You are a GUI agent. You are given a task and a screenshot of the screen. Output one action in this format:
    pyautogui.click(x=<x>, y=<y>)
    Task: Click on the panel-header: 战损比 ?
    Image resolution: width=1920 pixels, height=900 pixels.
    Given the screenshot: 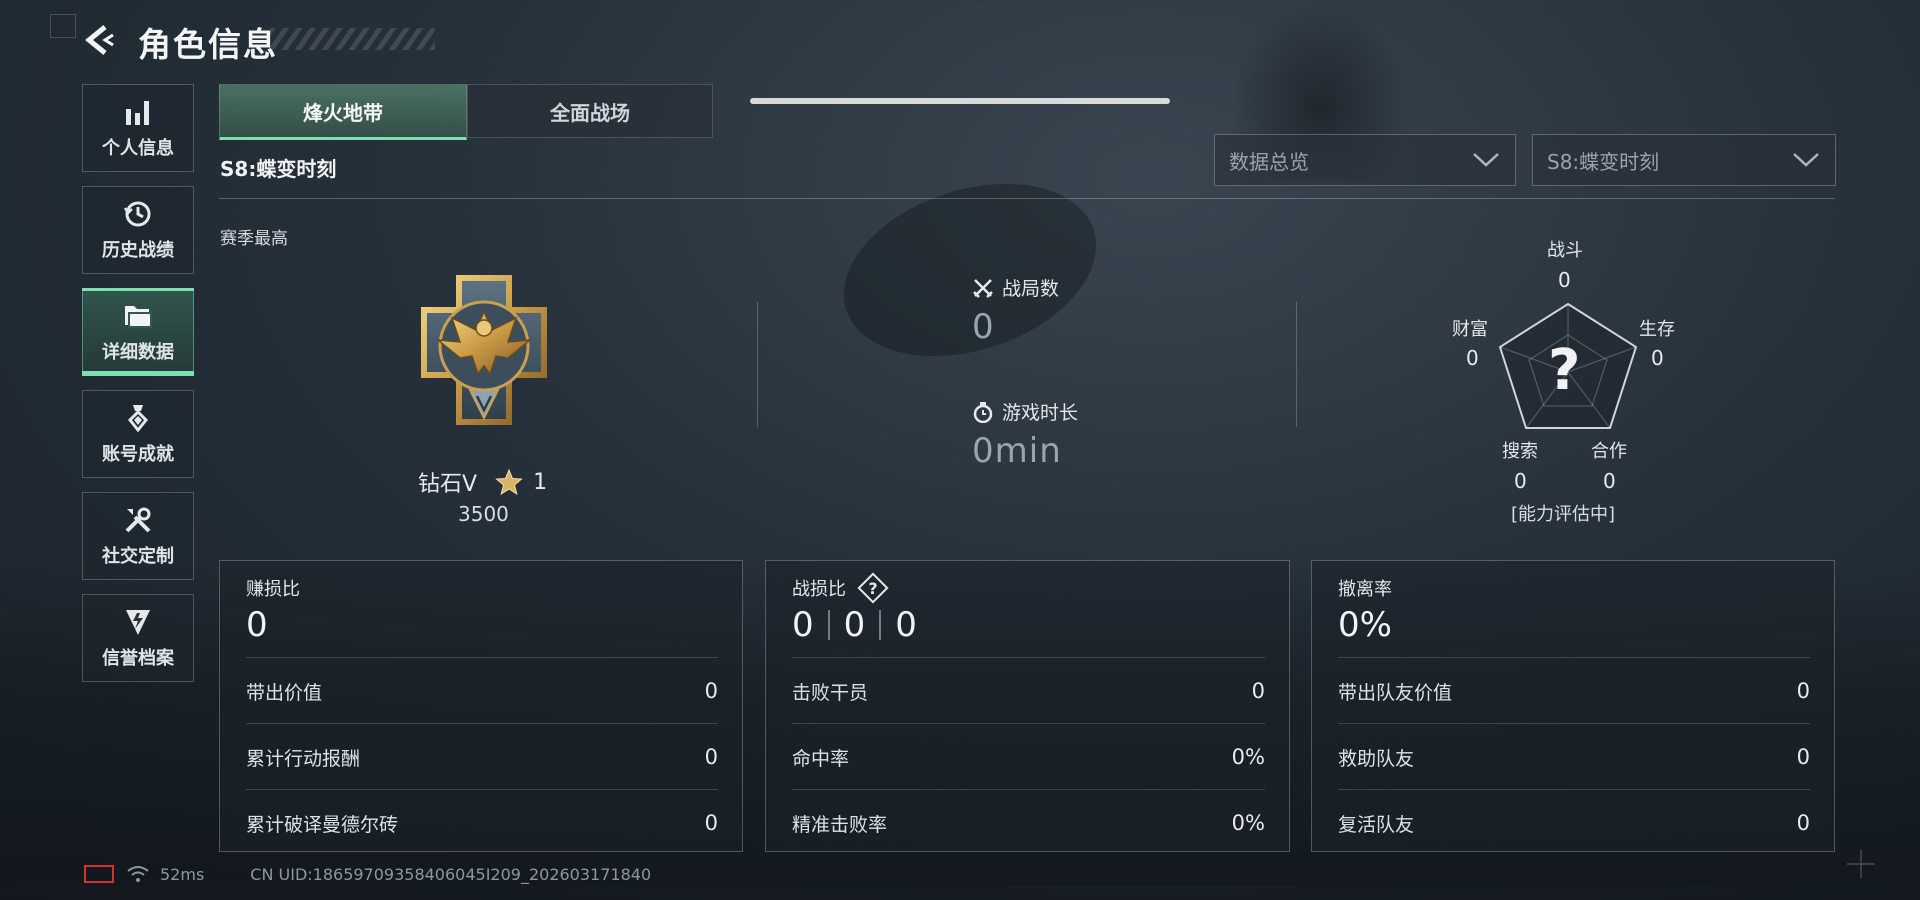 What is the action you would take?
    pyautogui.click(x=839, y=588)
    